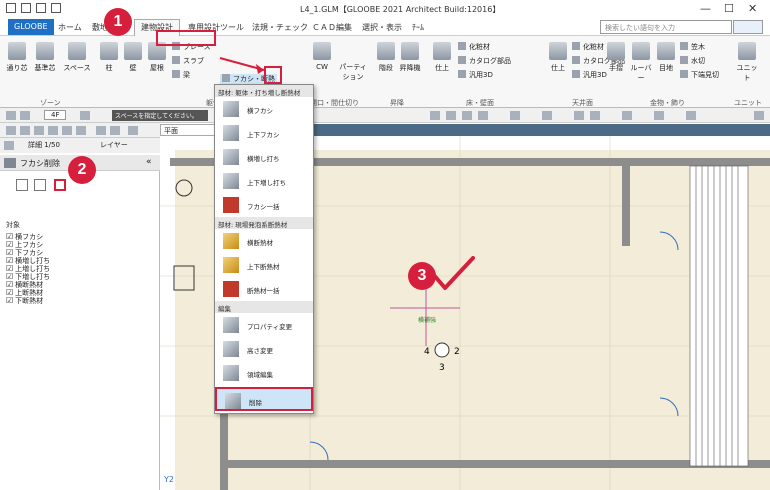 This screenshot has height=490, width=770. Describe the element at coordinates (467, 115) in the screenshot. I see `snap-icon` at that location.